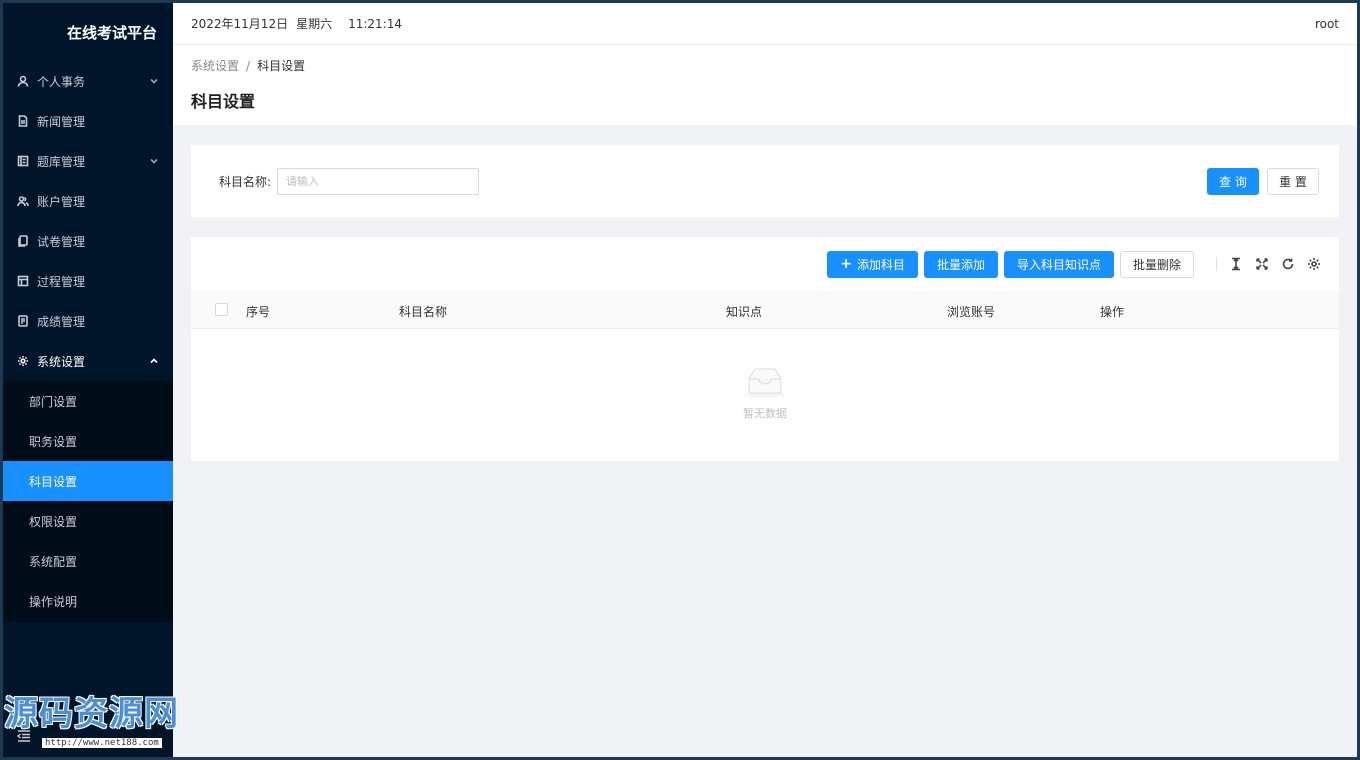 The image size is (1360, 760). What do you see at coordinates (221, 309) in the screenshot?
I see `select-all-checkbox` at bounding box center [221, 309].